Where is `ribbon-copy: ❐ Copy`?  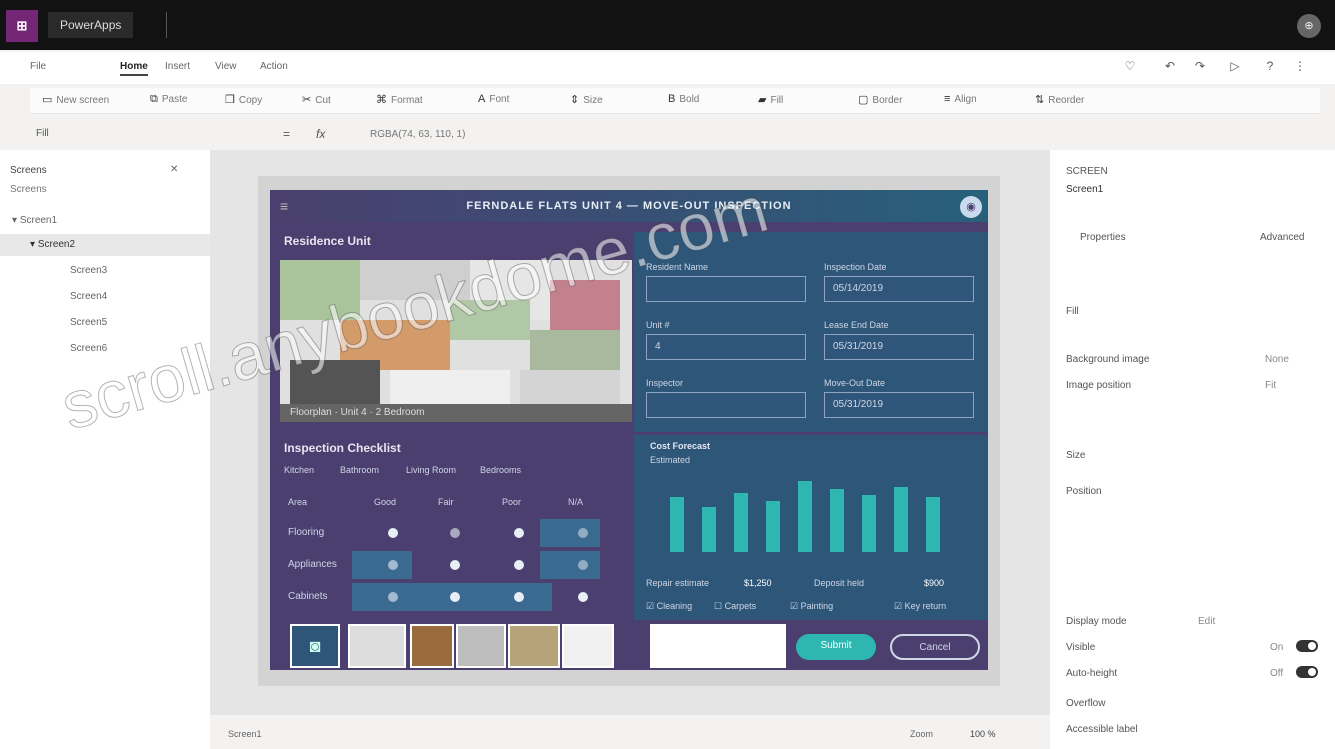
ribbon-copy: ❐ Copy is located at coordinates (243, 99).